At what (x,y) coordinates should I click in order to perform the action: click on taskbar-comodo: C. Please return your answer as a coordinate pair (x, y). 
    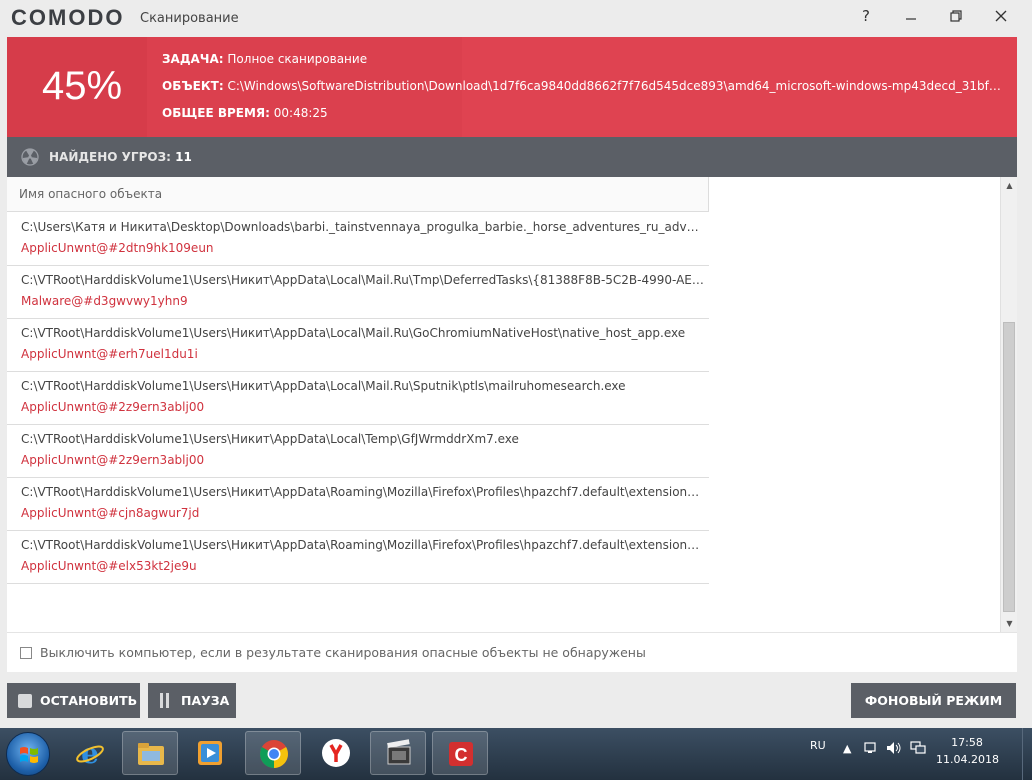
    Looking at the image, I should click on (460, 753).